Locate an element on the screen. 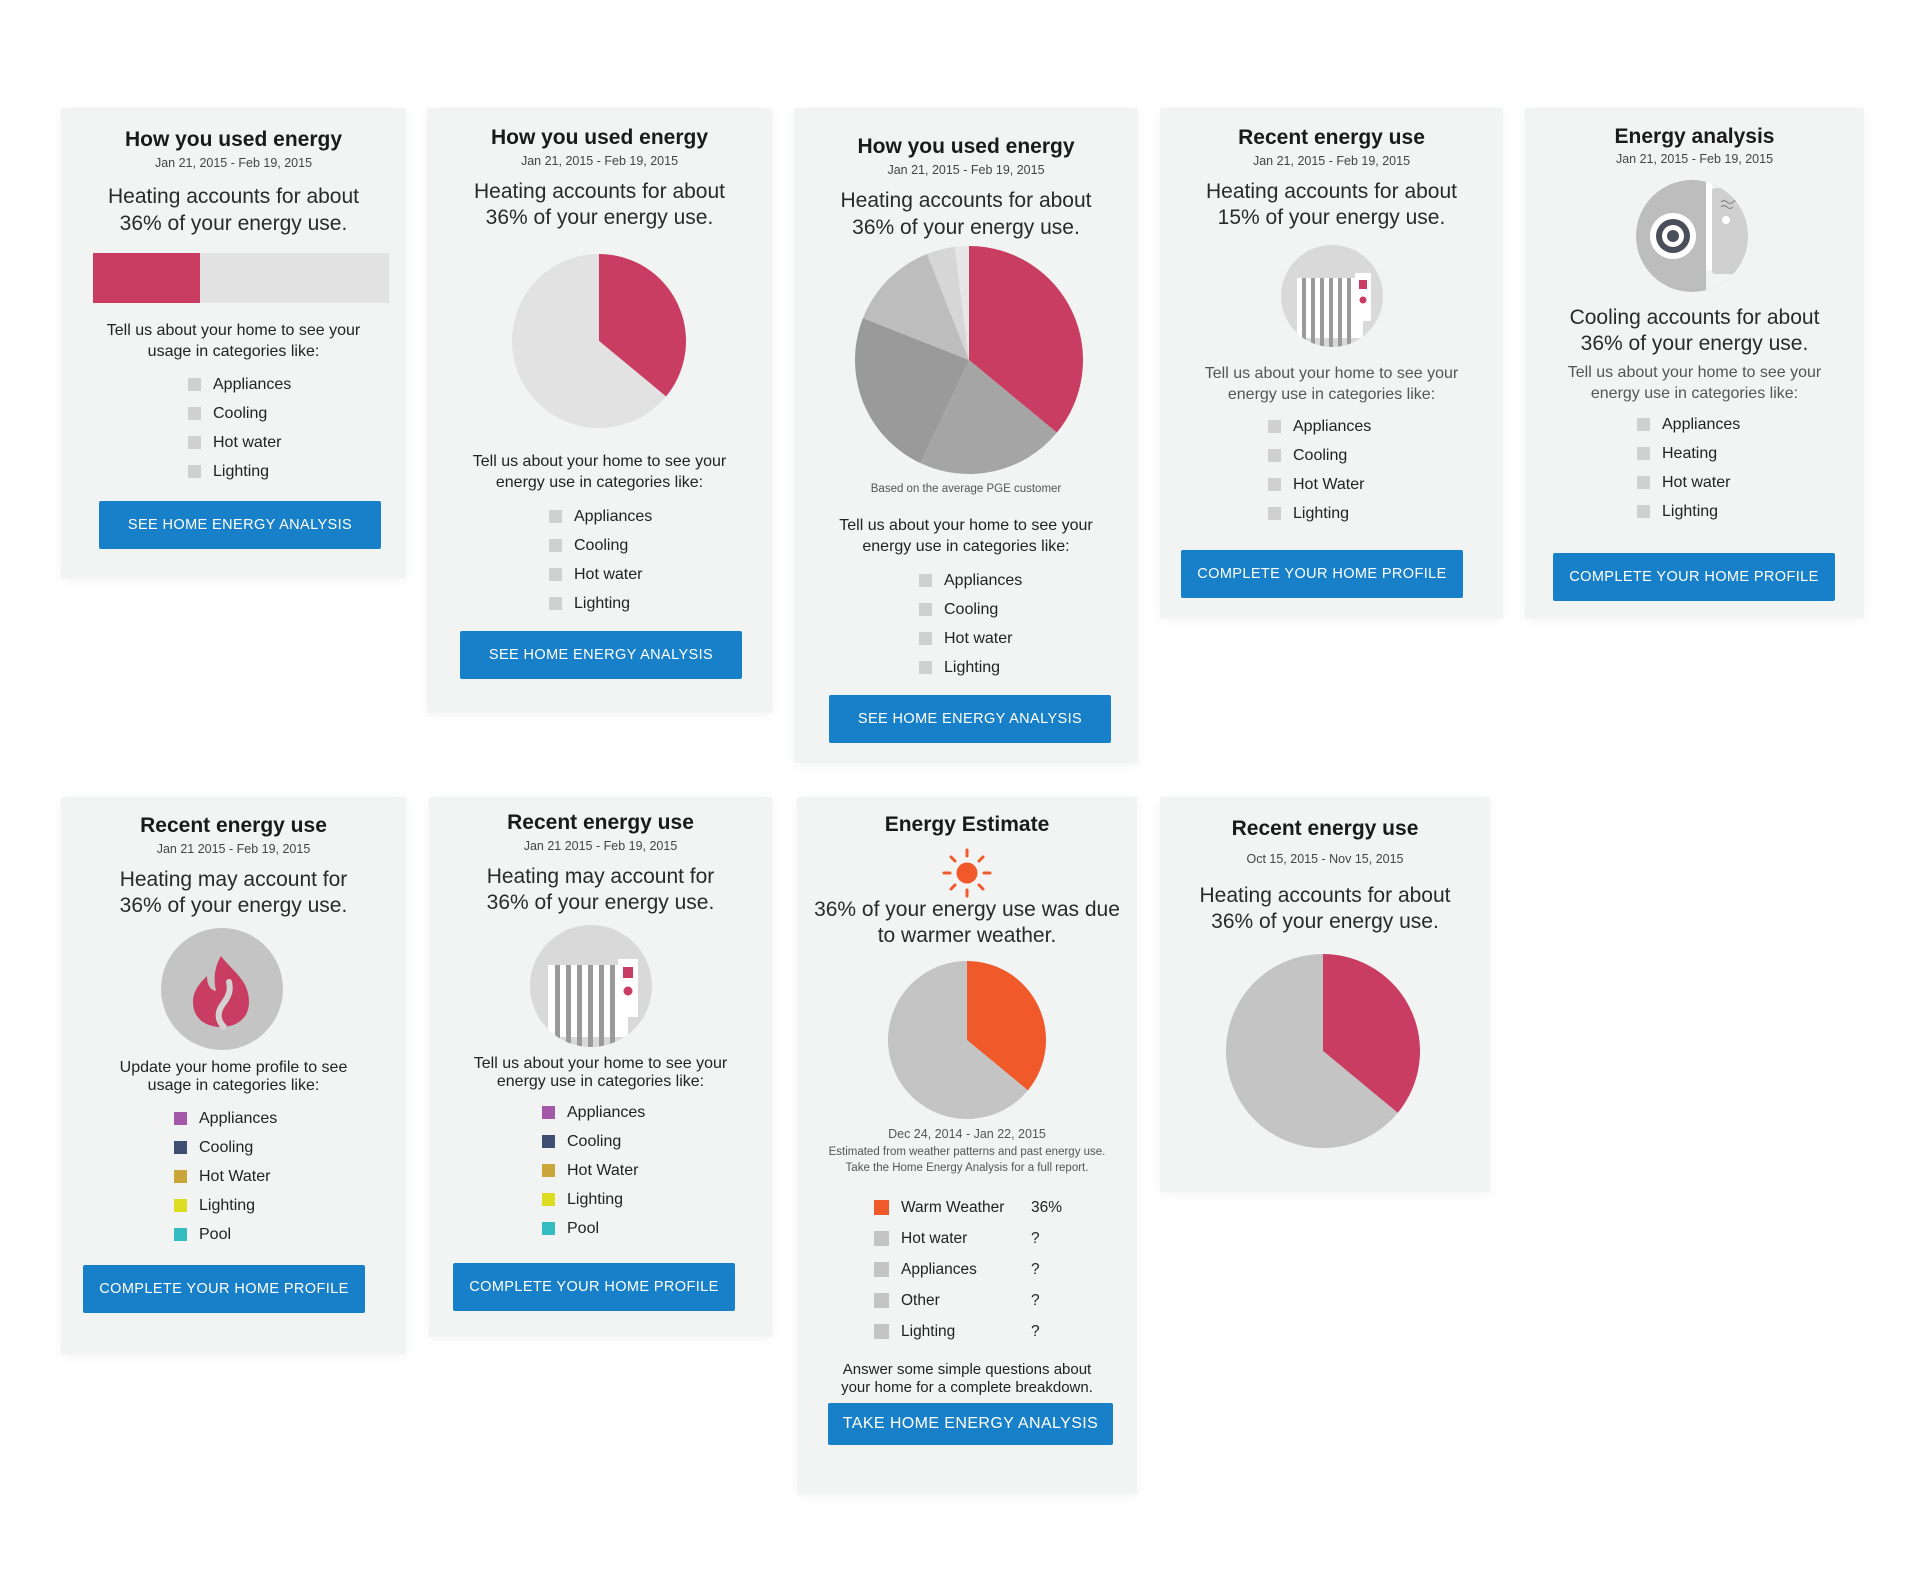 This screenshot has width=1924, height=1576. pie-note: Based on the average PGE customer is located at coordinates (966, 489).